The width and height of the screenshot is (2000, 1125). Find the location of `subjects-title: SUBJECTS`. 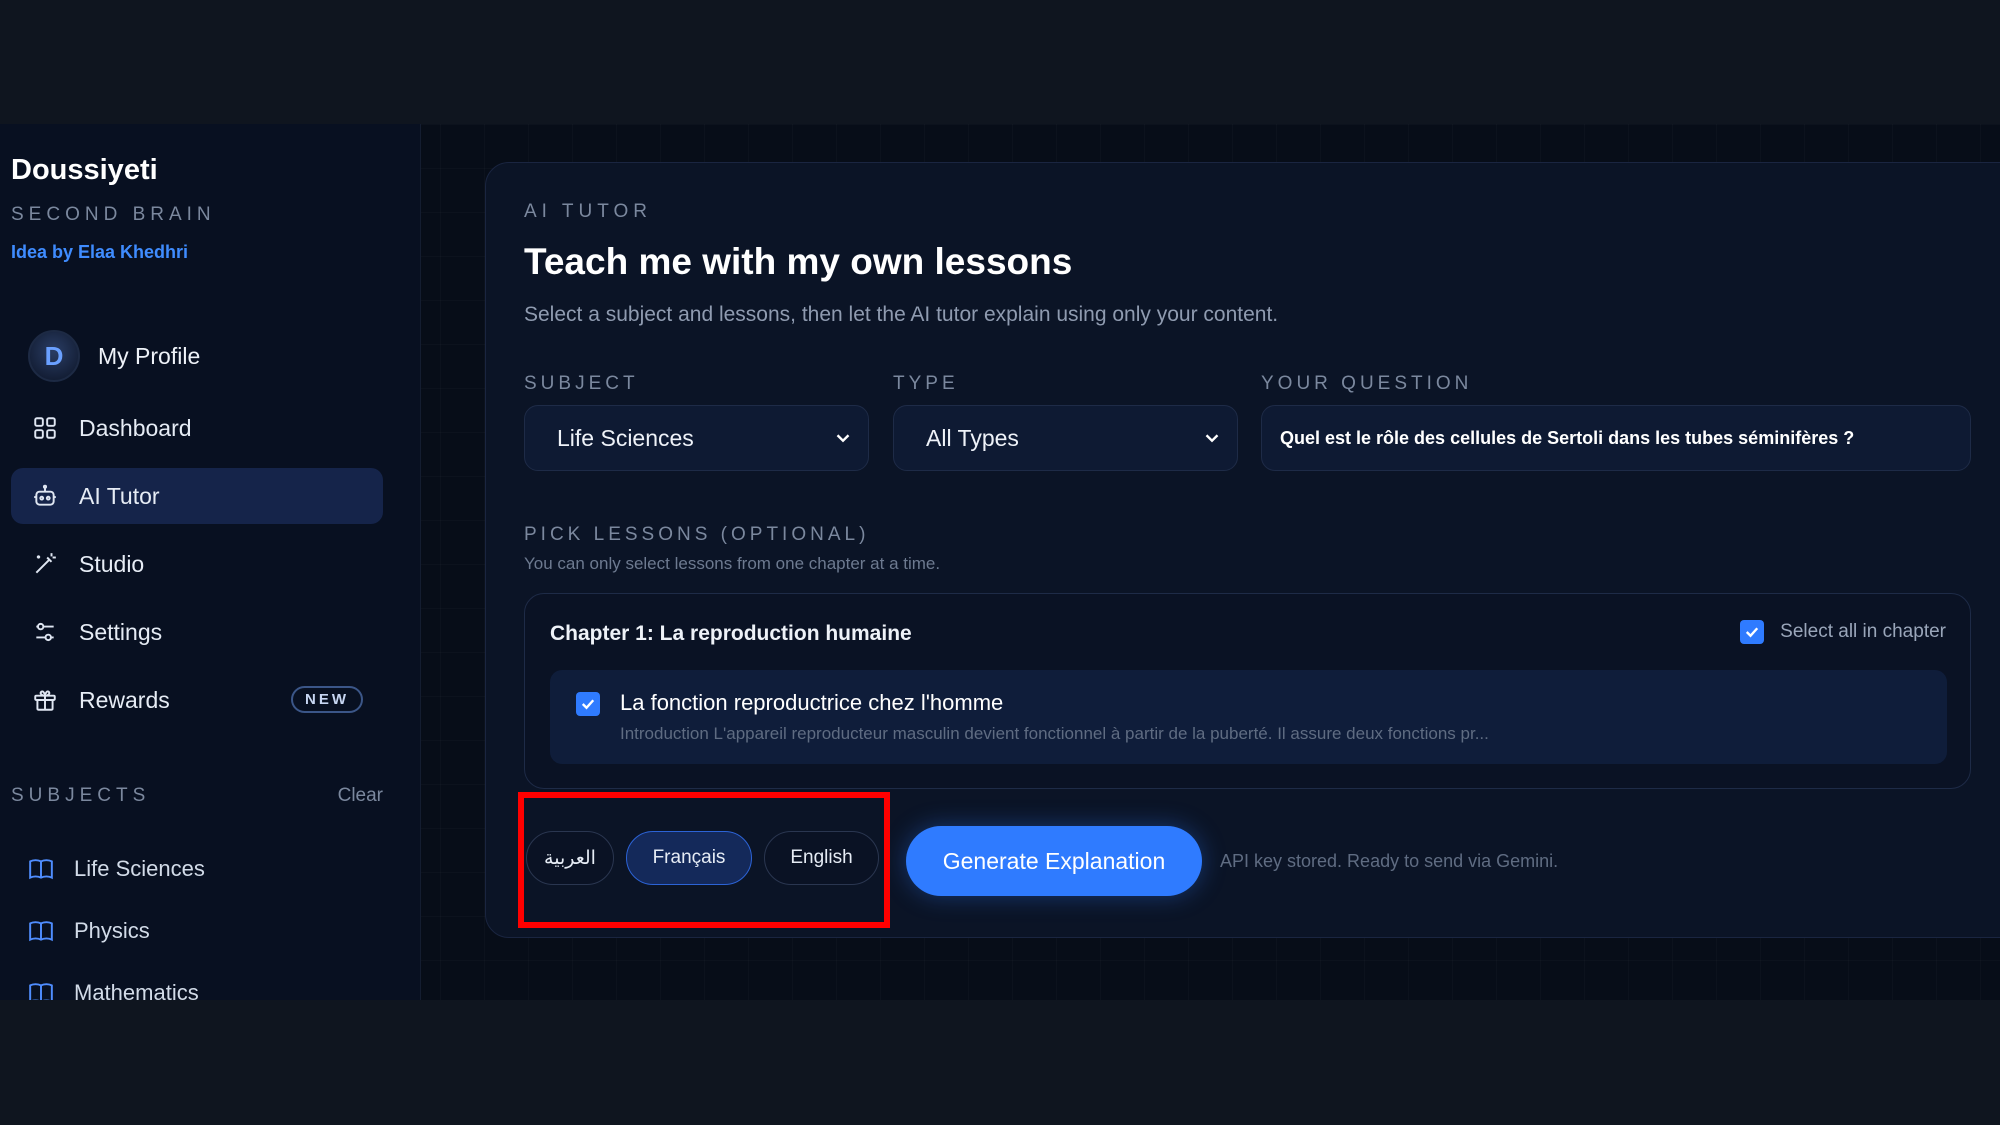

subjects-title: SUBJECTS is located at coordinates (81, 795).